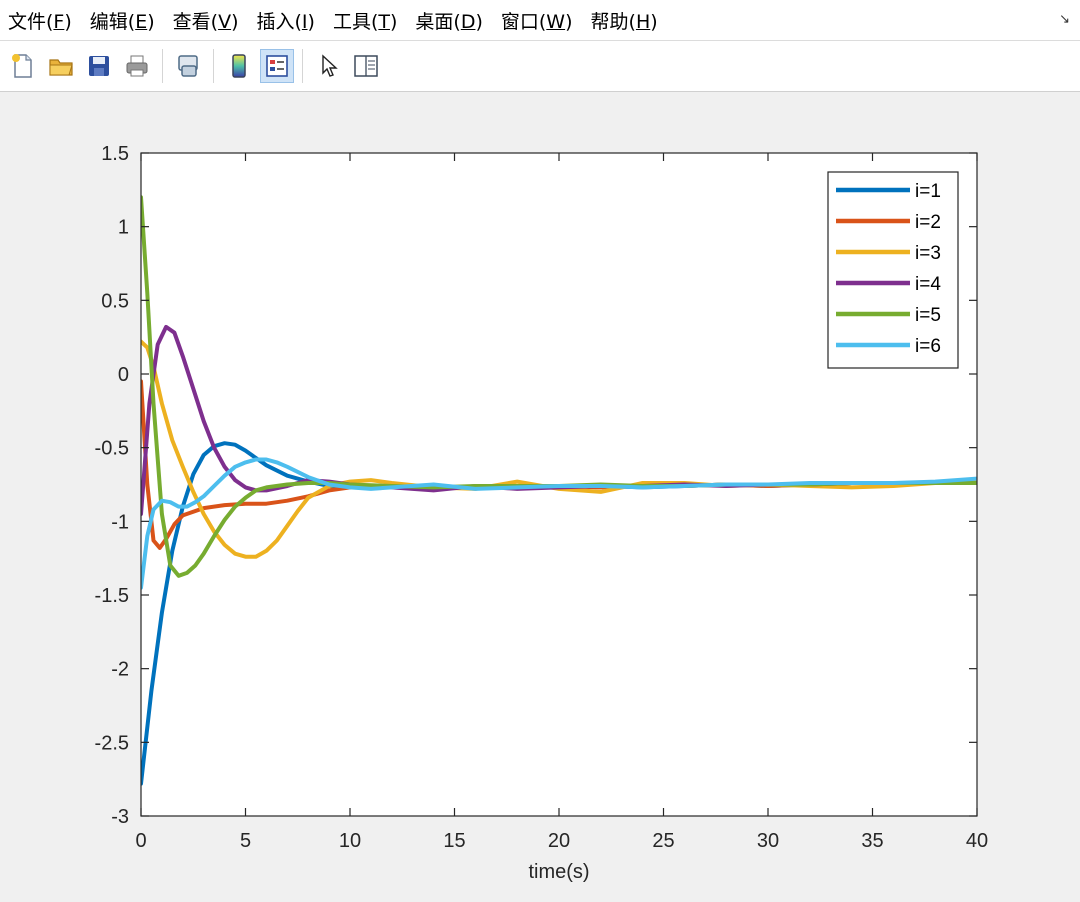 The image size is (1080, 902). Describe the element at coordinates (393, 21) in the screenshot. I see `menu-tools-close: )` at that location.